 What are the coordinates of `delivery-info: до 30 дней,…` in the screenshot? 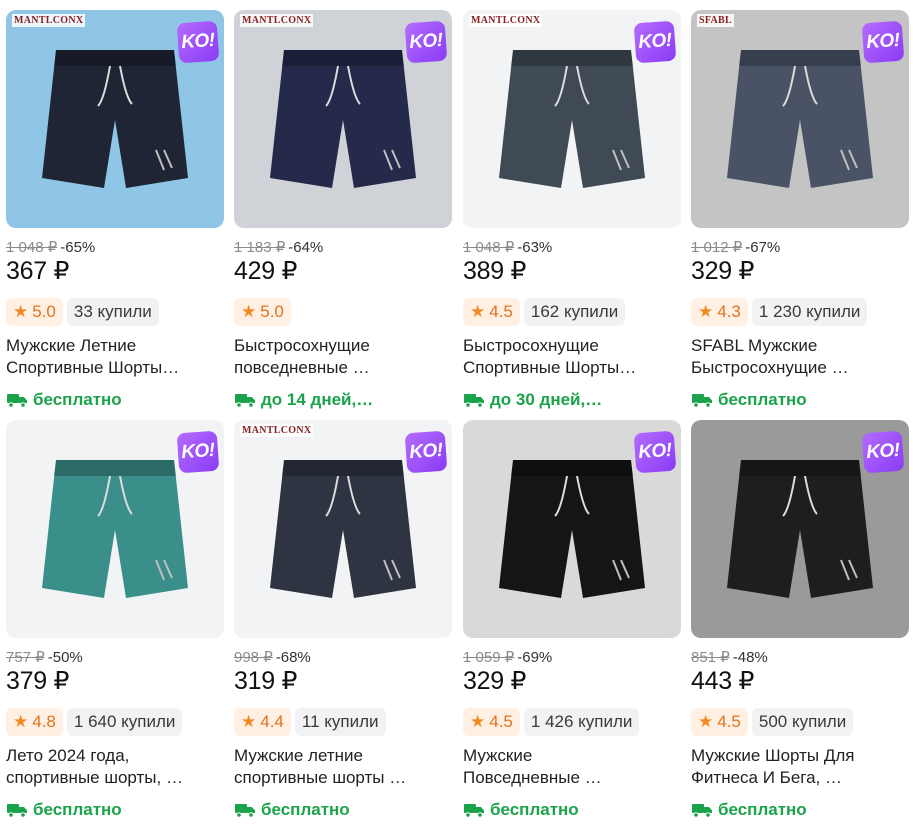 It's located at (572, 400).